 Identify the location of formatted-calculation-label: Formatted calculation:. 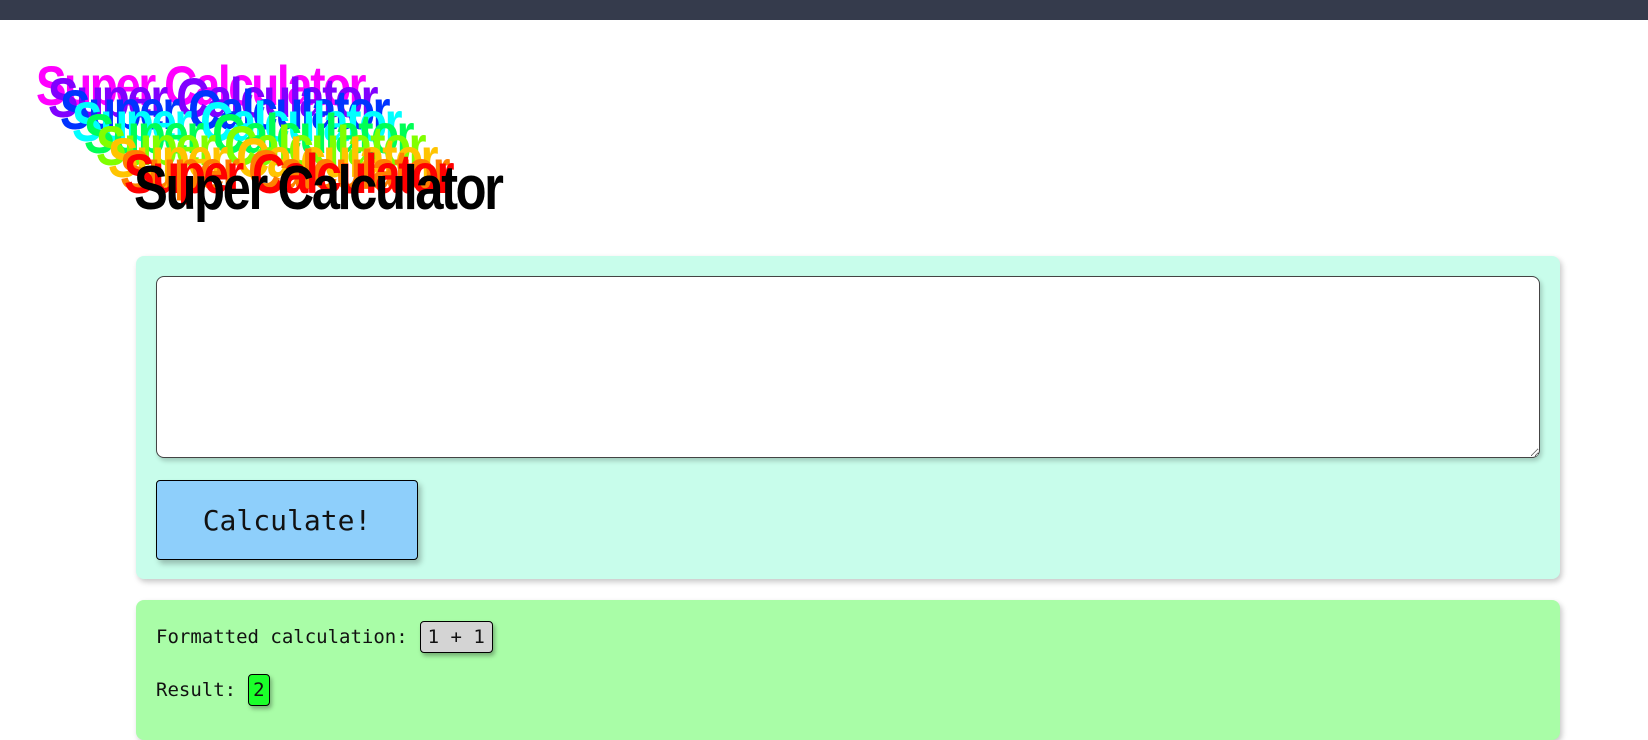
(282, 637).